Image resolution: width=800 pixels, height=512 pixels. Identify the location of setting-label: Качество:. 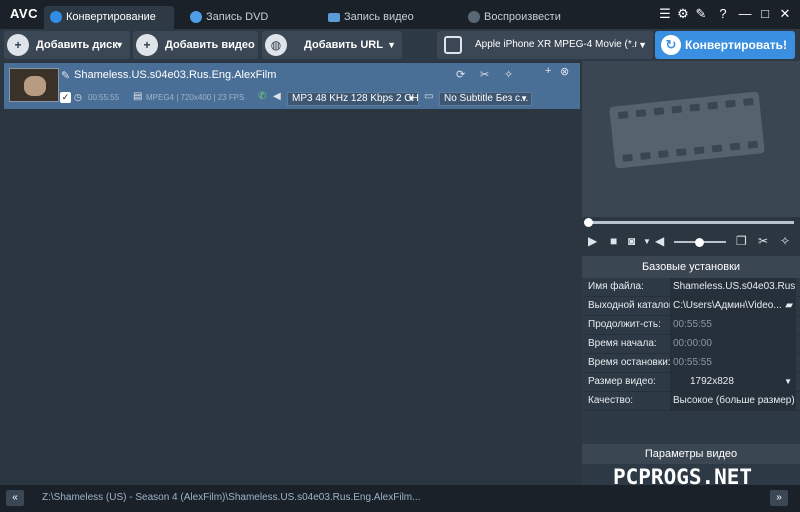
(611, 400).